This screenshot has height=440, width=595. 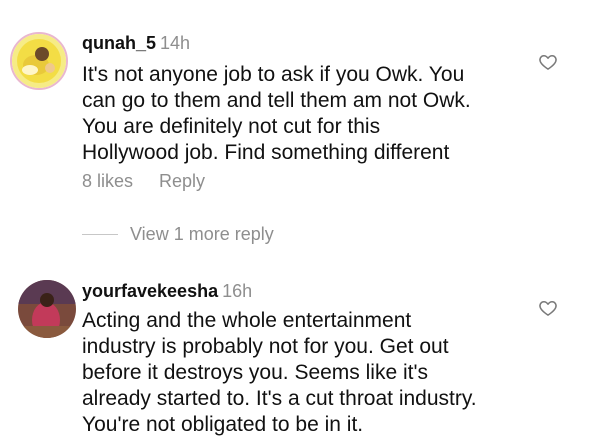 What do you see at coordinates (237, 291) in the screenshot?
I see `comment-time: 16h` at bounding box center [237, 291].